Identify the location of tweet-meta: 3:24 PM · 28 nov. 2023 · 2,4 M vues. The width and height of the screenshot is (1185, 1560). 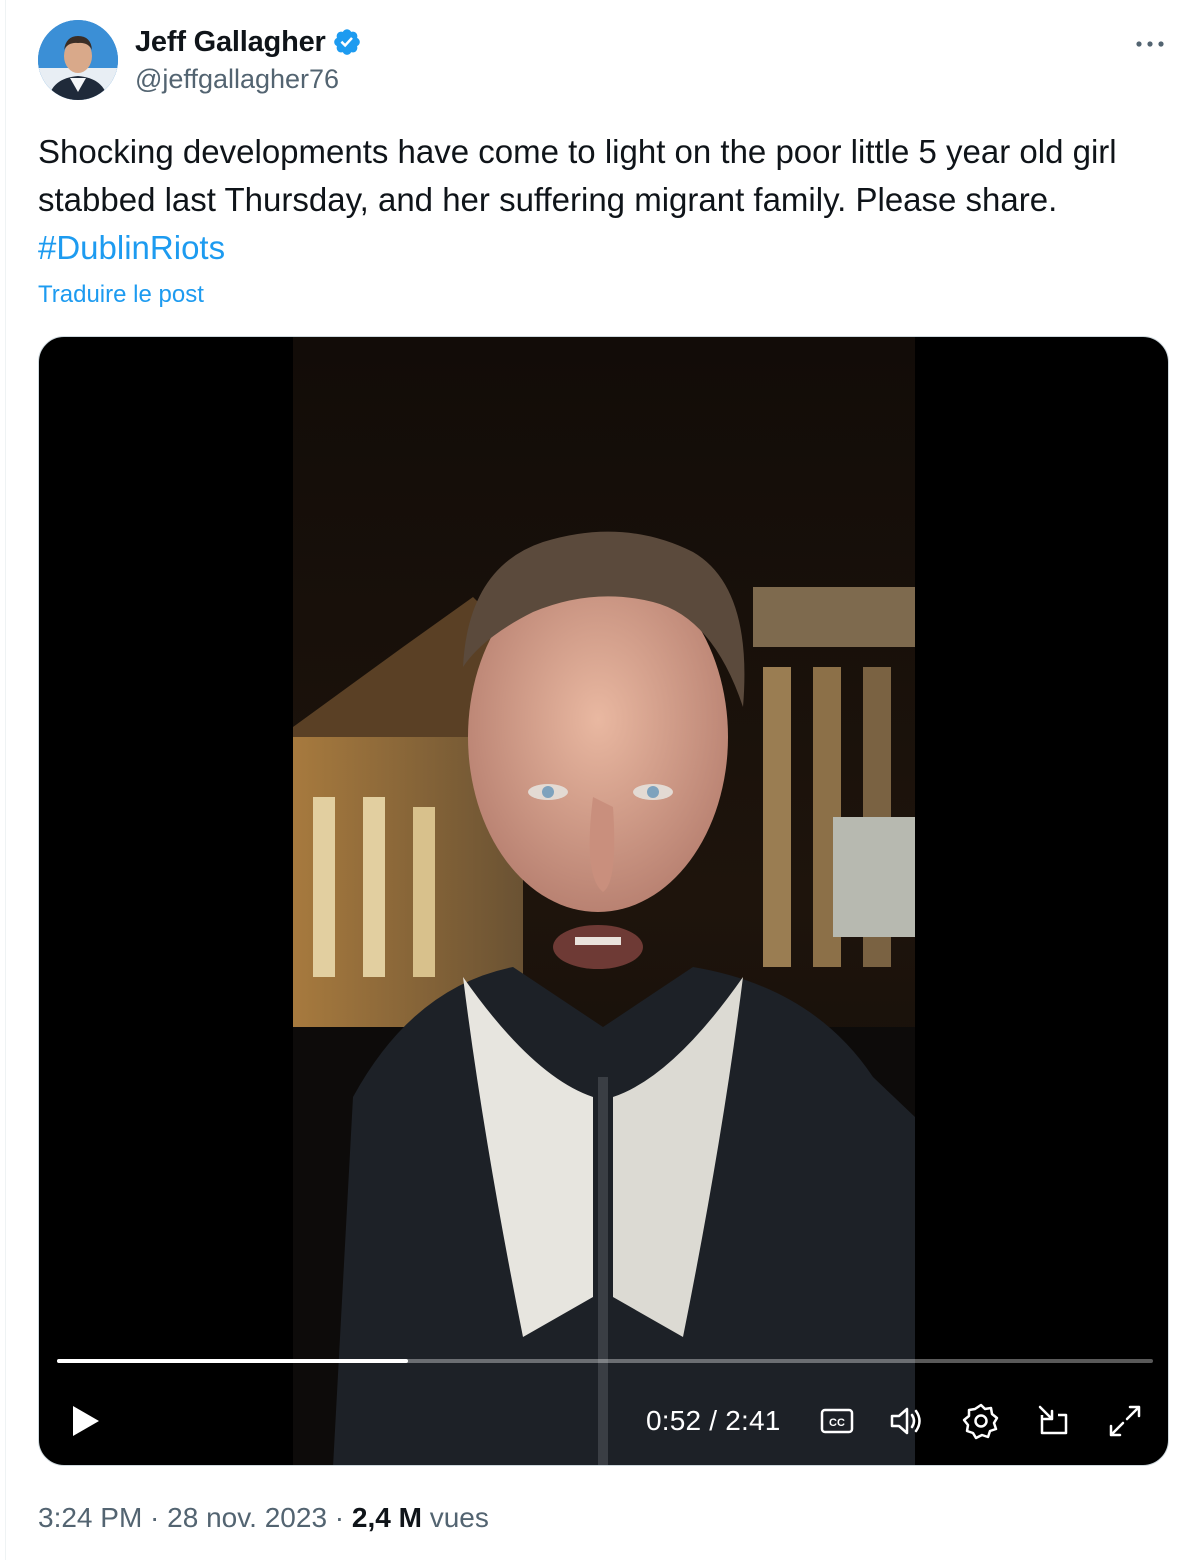
(263, 1518).